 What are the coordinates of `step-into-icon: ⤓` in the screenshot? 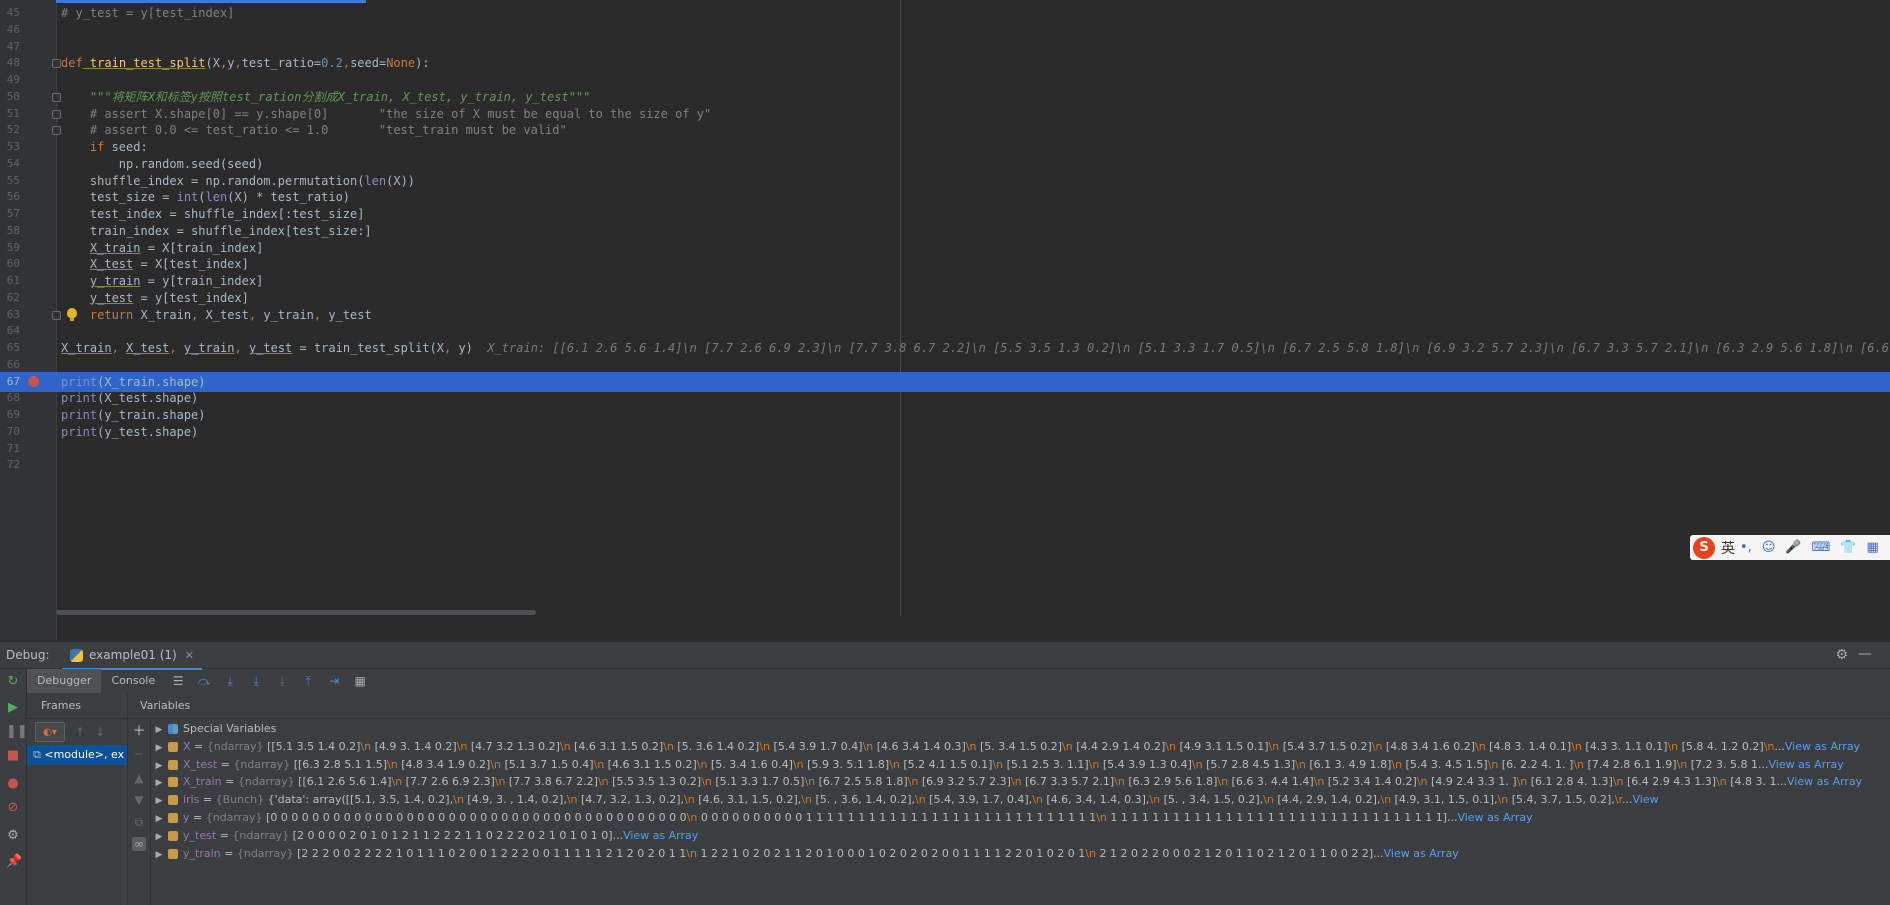 It's located at (230, 681).